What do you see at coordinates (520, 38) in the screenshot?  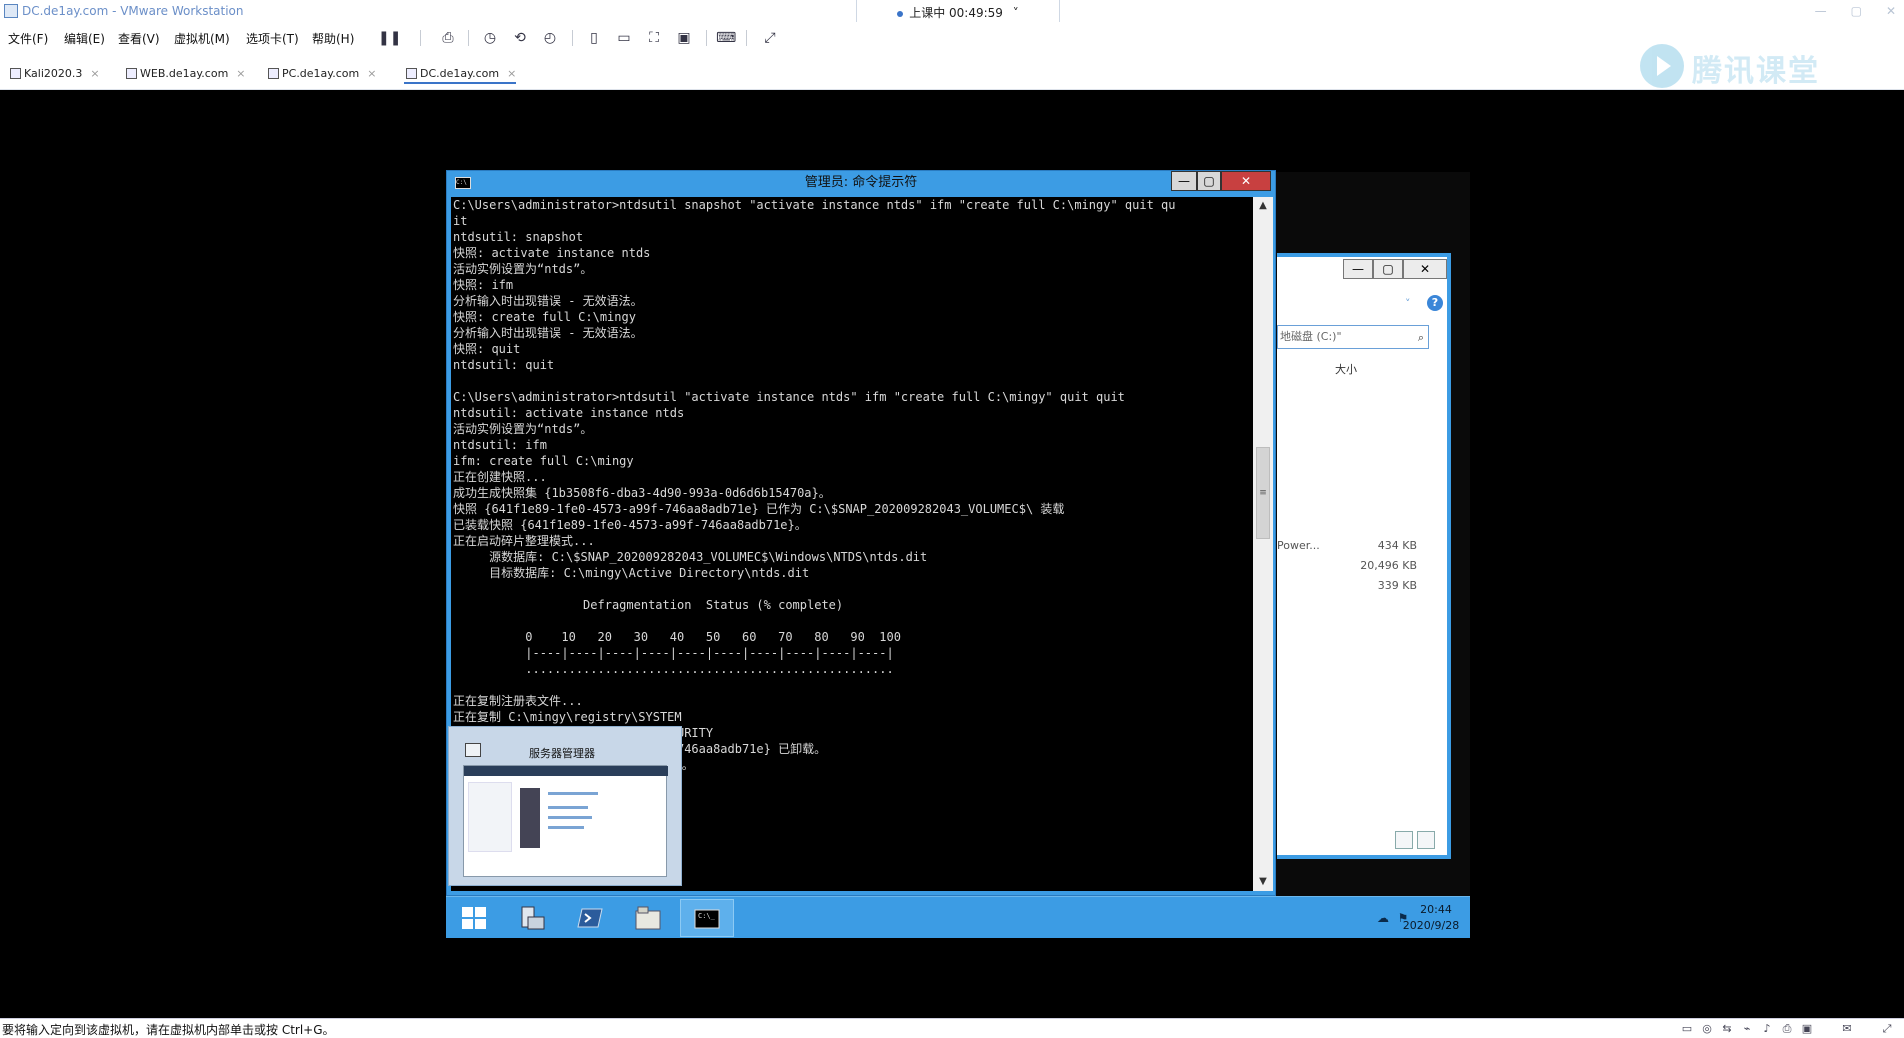 I see `revert-snapshot-icon: ⟲` at bounding box center [520, 38].